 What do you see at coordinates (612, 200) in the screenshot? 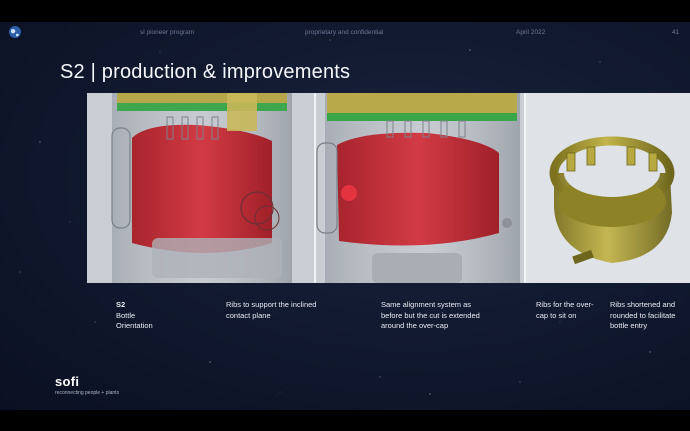
I see `right-part-render` at bounding box center [612, 200].